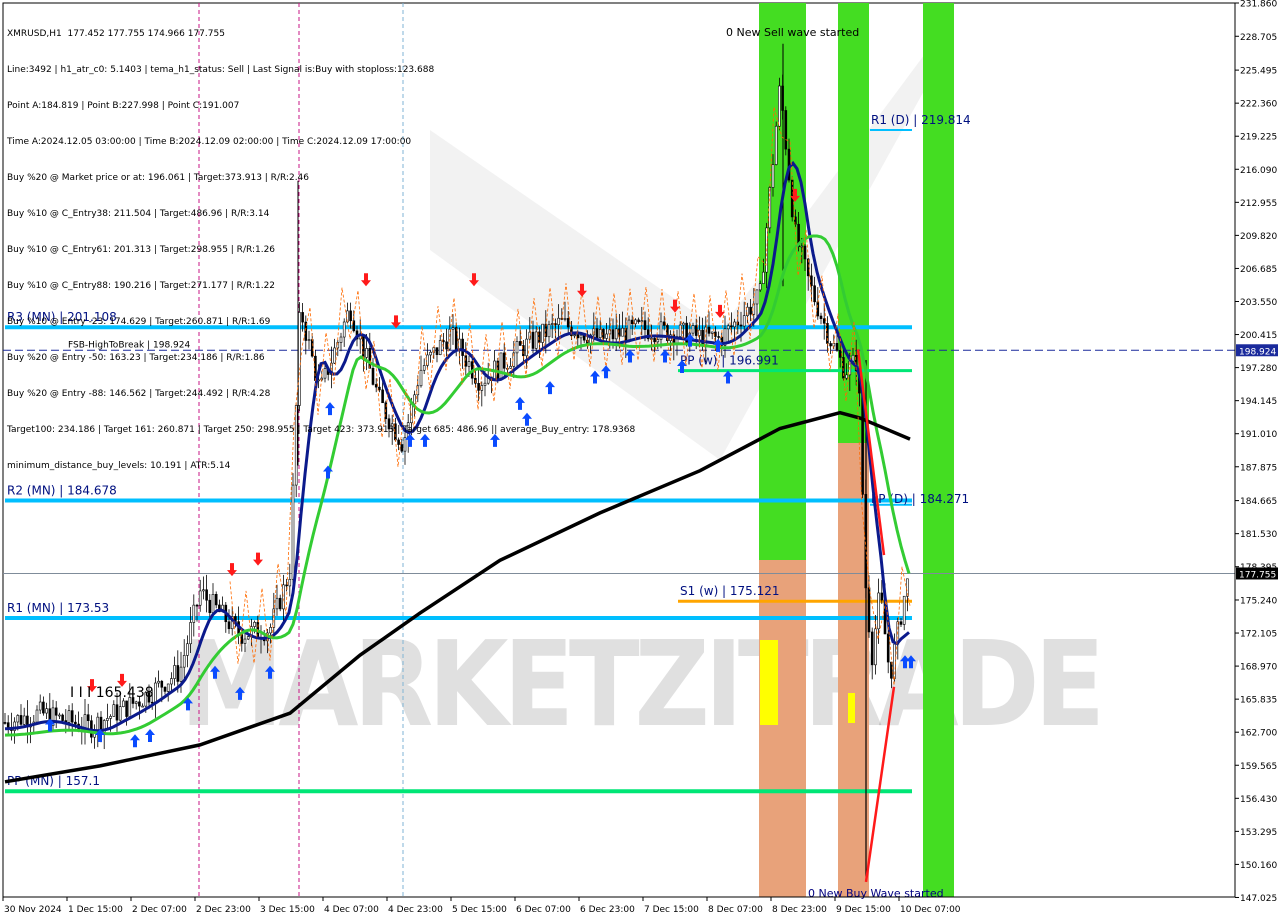 The height and width of the screenshot is (920, 1280). What do you see at coordinates (863, 910) in the screenshot?
I see `x-tick-label: 9 Dec 15:00` at bounding box center [863, 910].